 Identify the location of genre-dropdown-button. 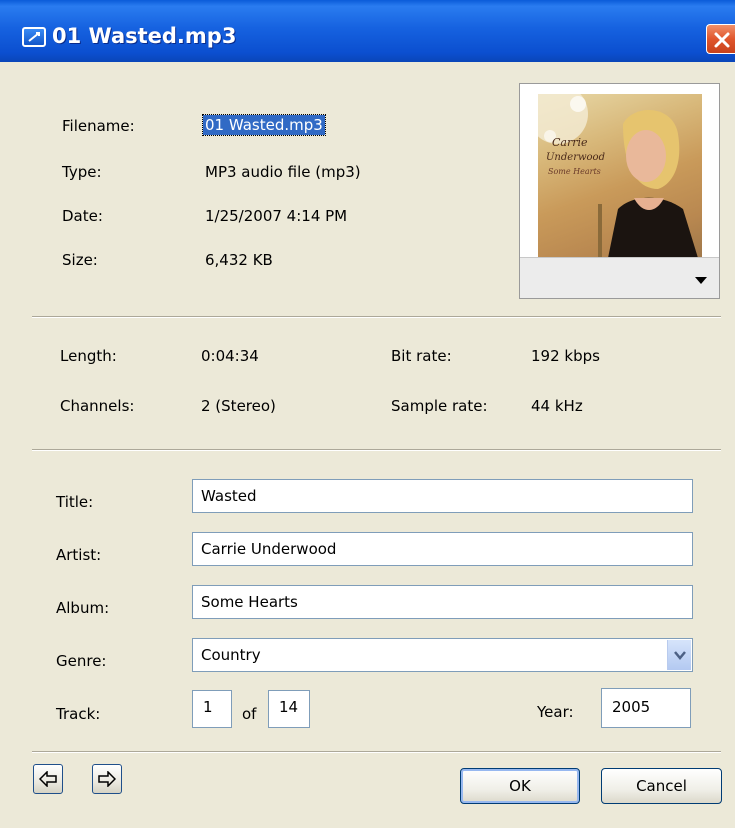
(679, 655).